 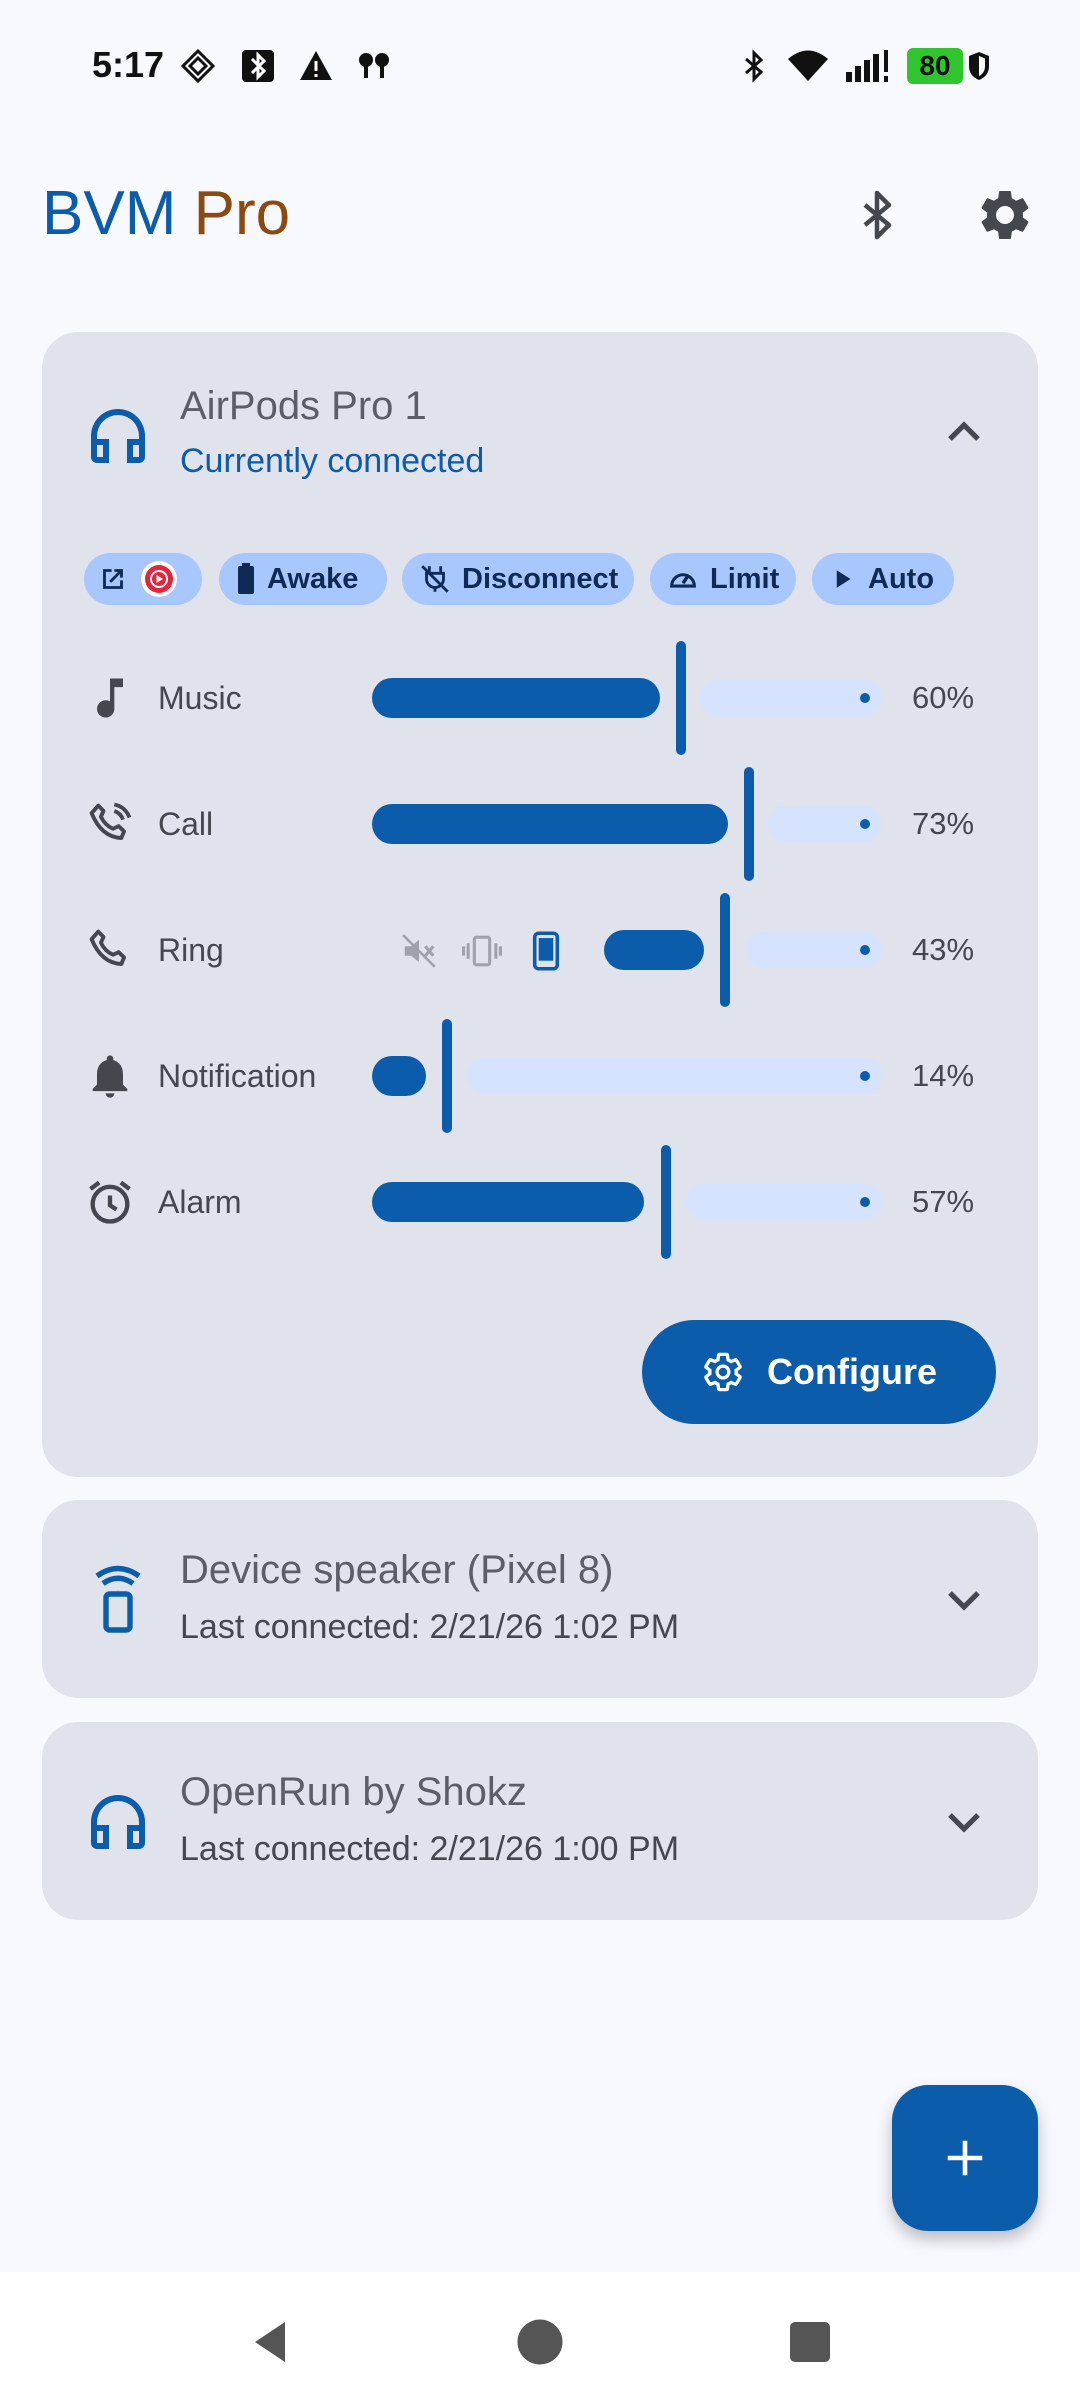 What do you see at coordinates (316, 65) in the screenshot?
I see `warning-icon` at bounding box center [316, 65].